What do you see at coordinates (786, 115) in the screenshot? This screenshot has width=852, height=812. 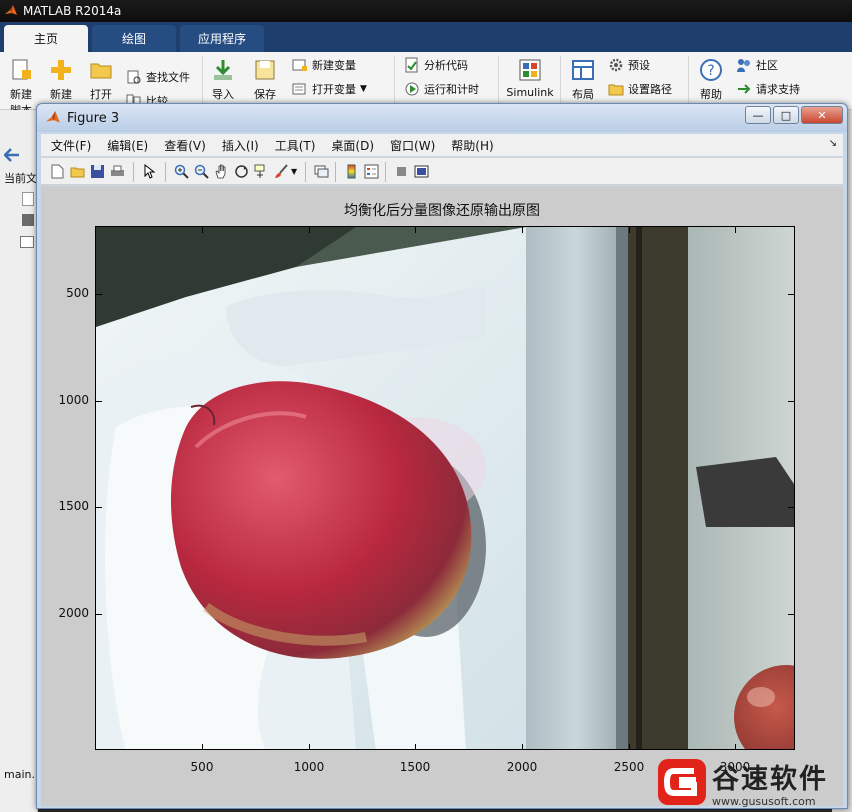 I see `maximize-button: □` at bounding box center [786, 115].